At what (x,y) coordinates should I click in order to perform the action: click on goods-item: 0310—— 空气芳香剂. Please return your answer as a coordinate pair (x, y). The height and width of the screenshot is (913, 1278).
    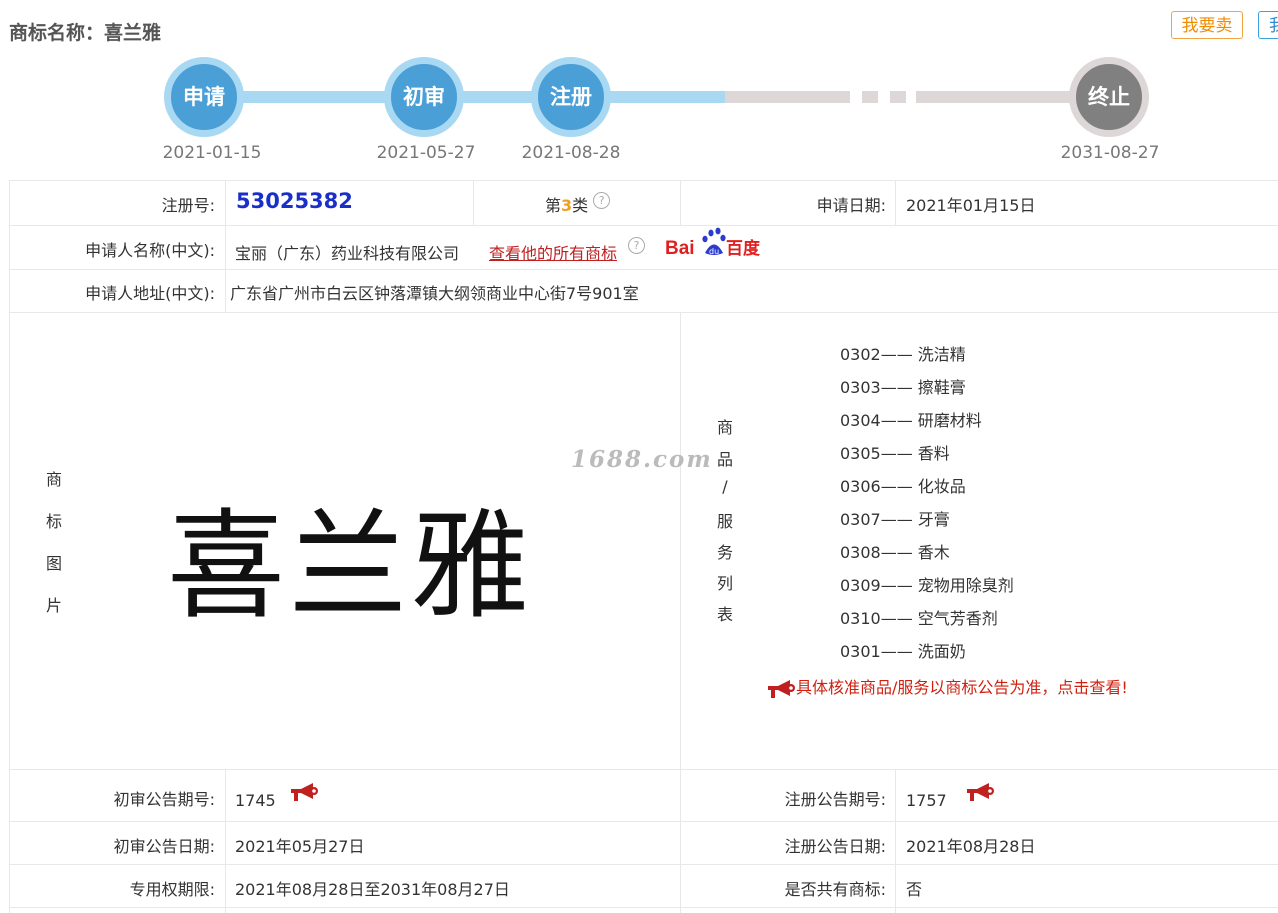
    Looking at the image, I should click on (919, 618).